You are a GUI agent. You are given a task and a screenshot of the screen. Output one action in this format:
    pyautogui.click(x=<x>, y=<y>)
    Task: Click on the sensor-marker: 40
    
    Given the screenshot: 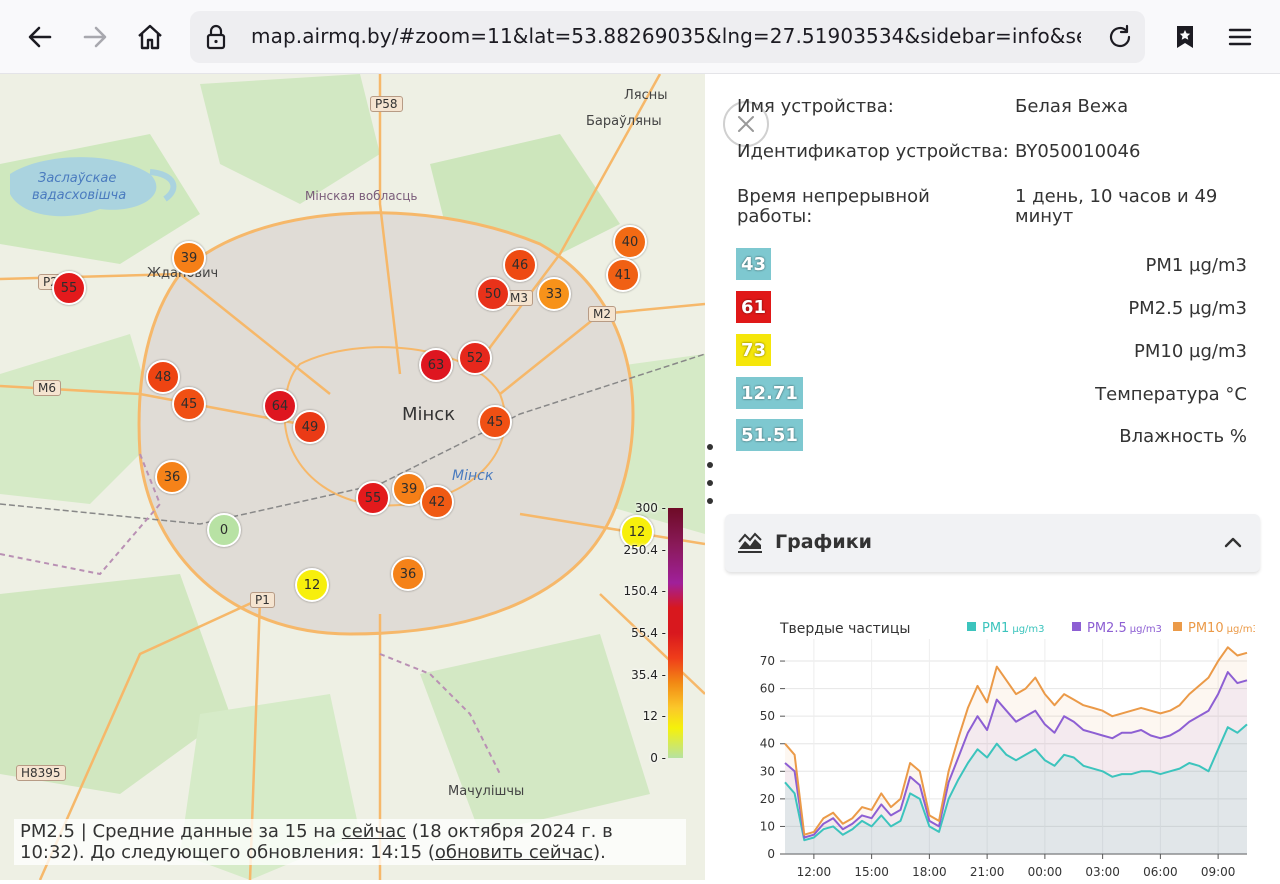 What is the action you would take?
    pyautogui.click(x=630, y=242)
    